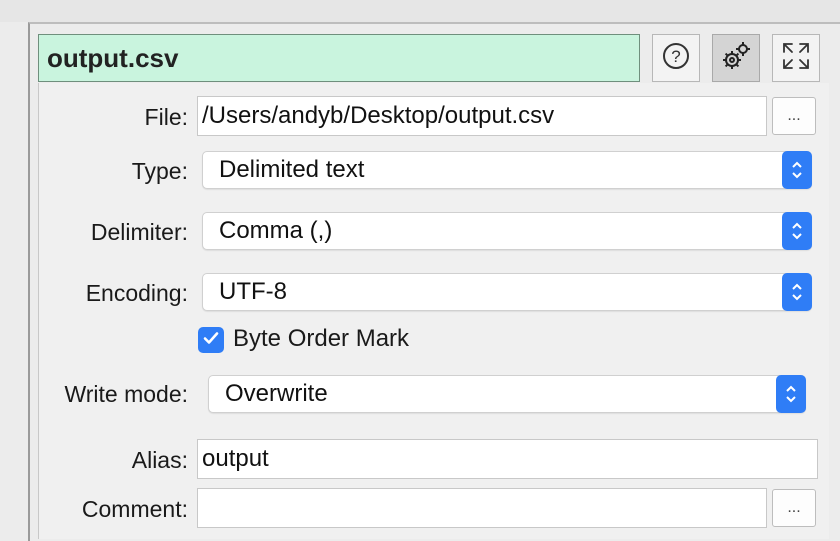 Image resolution: width=840 pixels, height=541 pixels. I want to click on expand-button, so click(796, 58).